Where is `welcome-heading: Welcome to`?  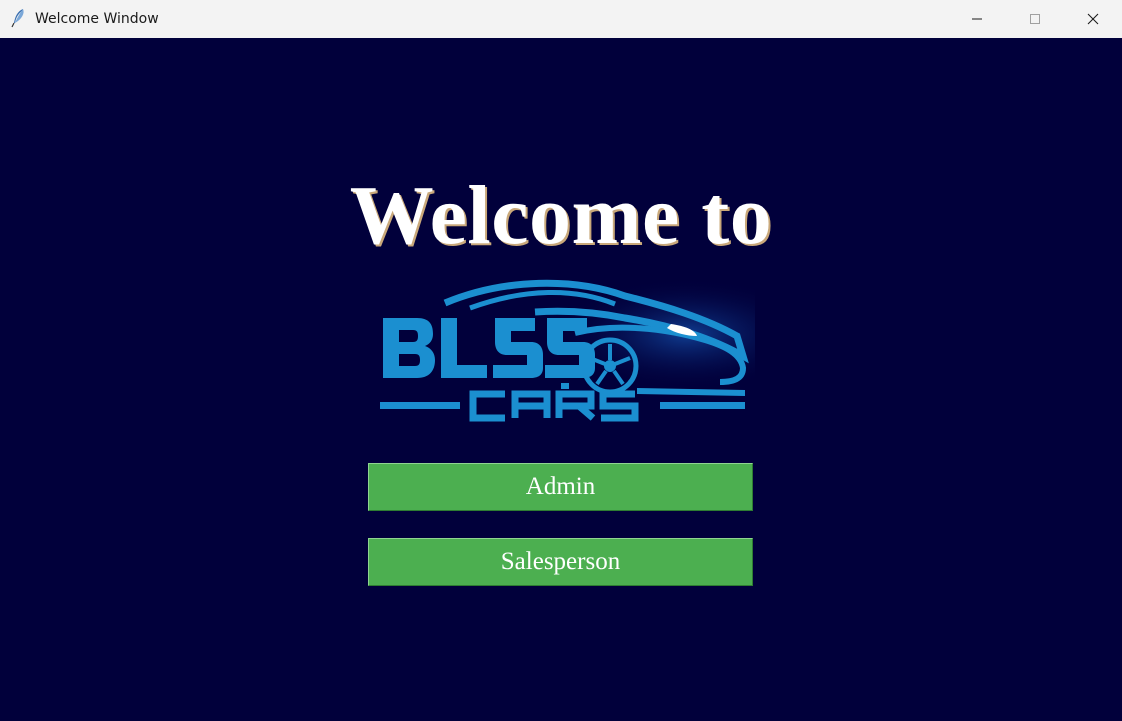 welcome-heading: Welcome to is located at coordinates (561, 215).